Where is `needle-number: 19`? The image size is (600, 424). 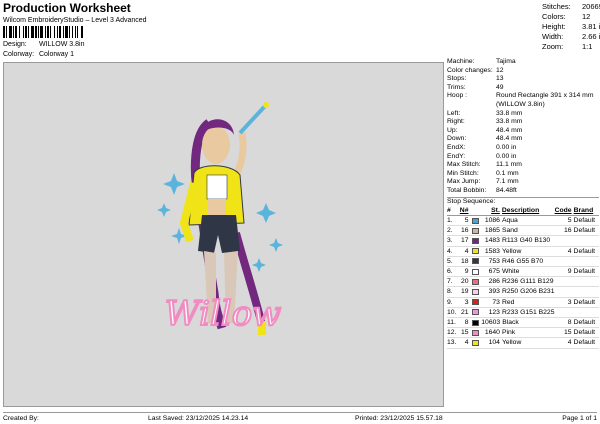
needle-number: 19 is located at coordinates (465, 292).